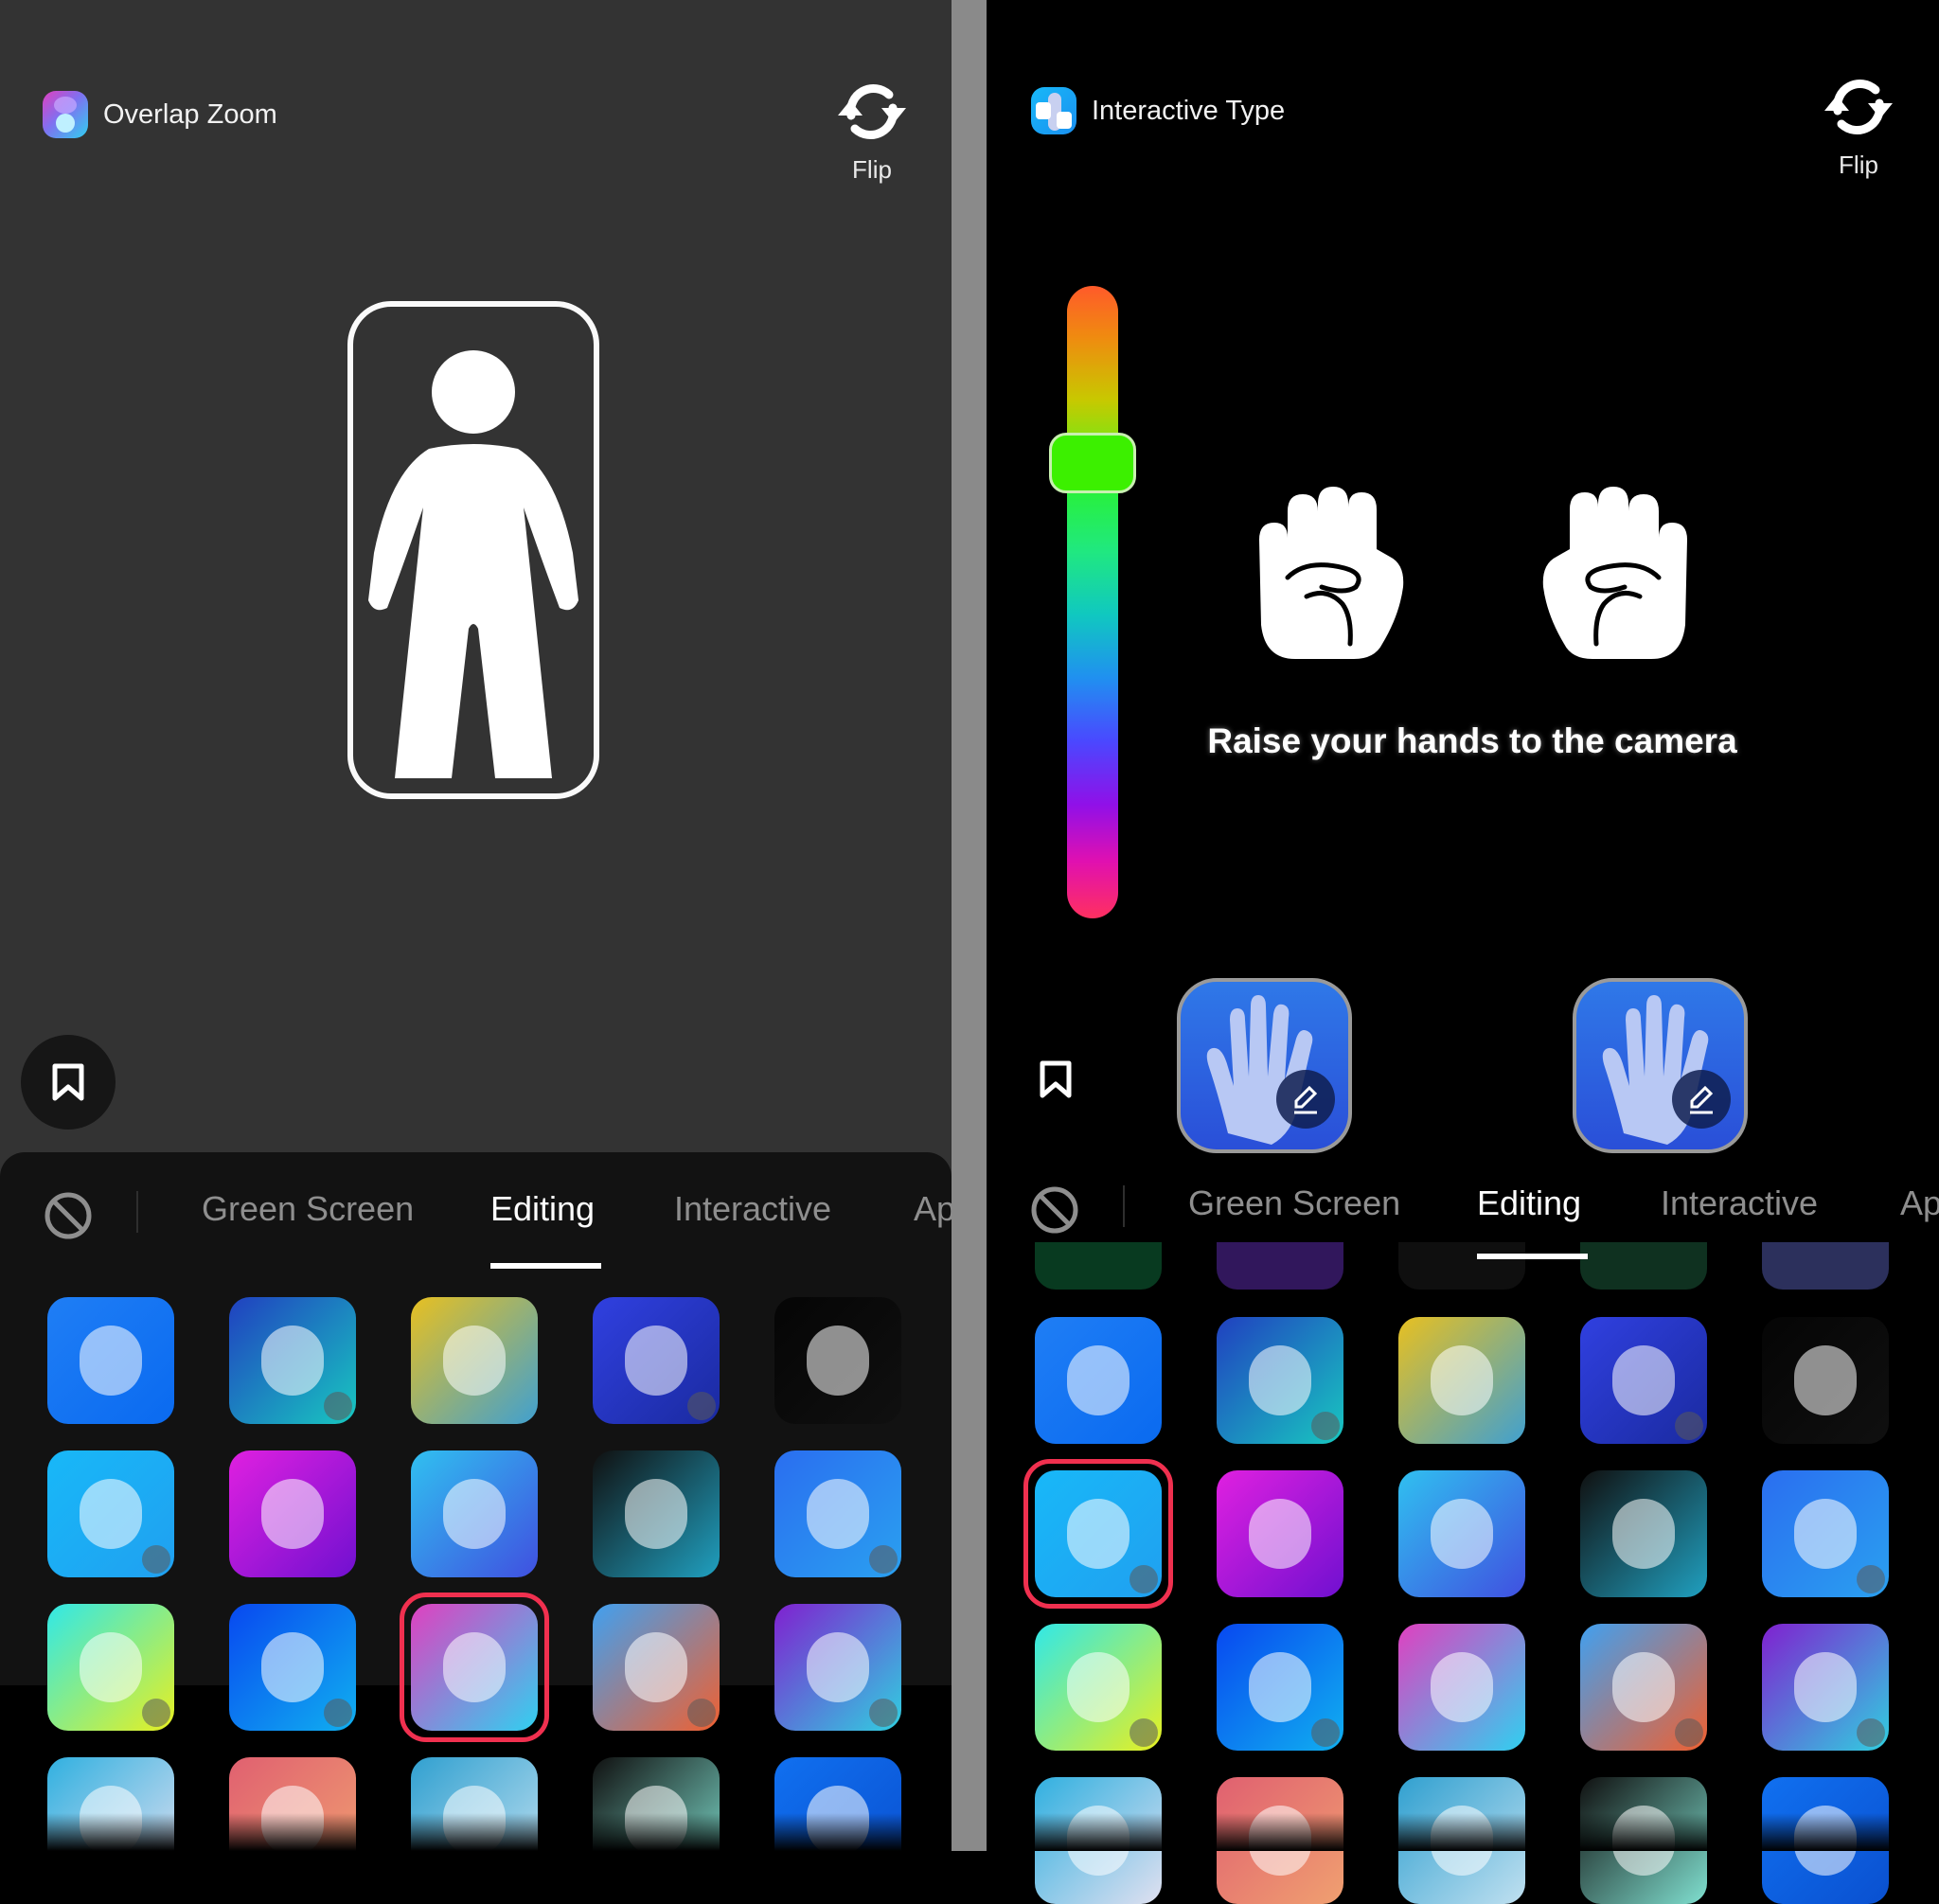 Image resolution: width=1939 pixels, height=1904 pixels. I want to click on effect-name: Overlap Zoom, so click(190, 114).